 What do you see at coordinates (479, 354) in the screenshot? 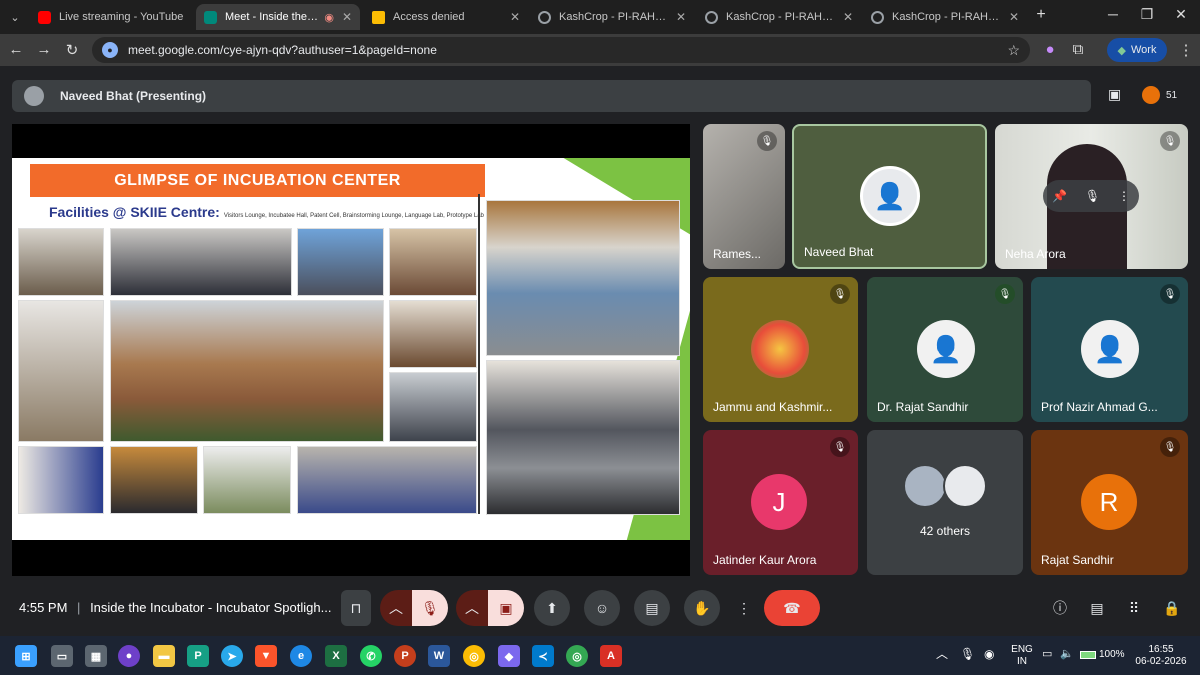
I see `slide-divider` at bounding box center [479, 354].